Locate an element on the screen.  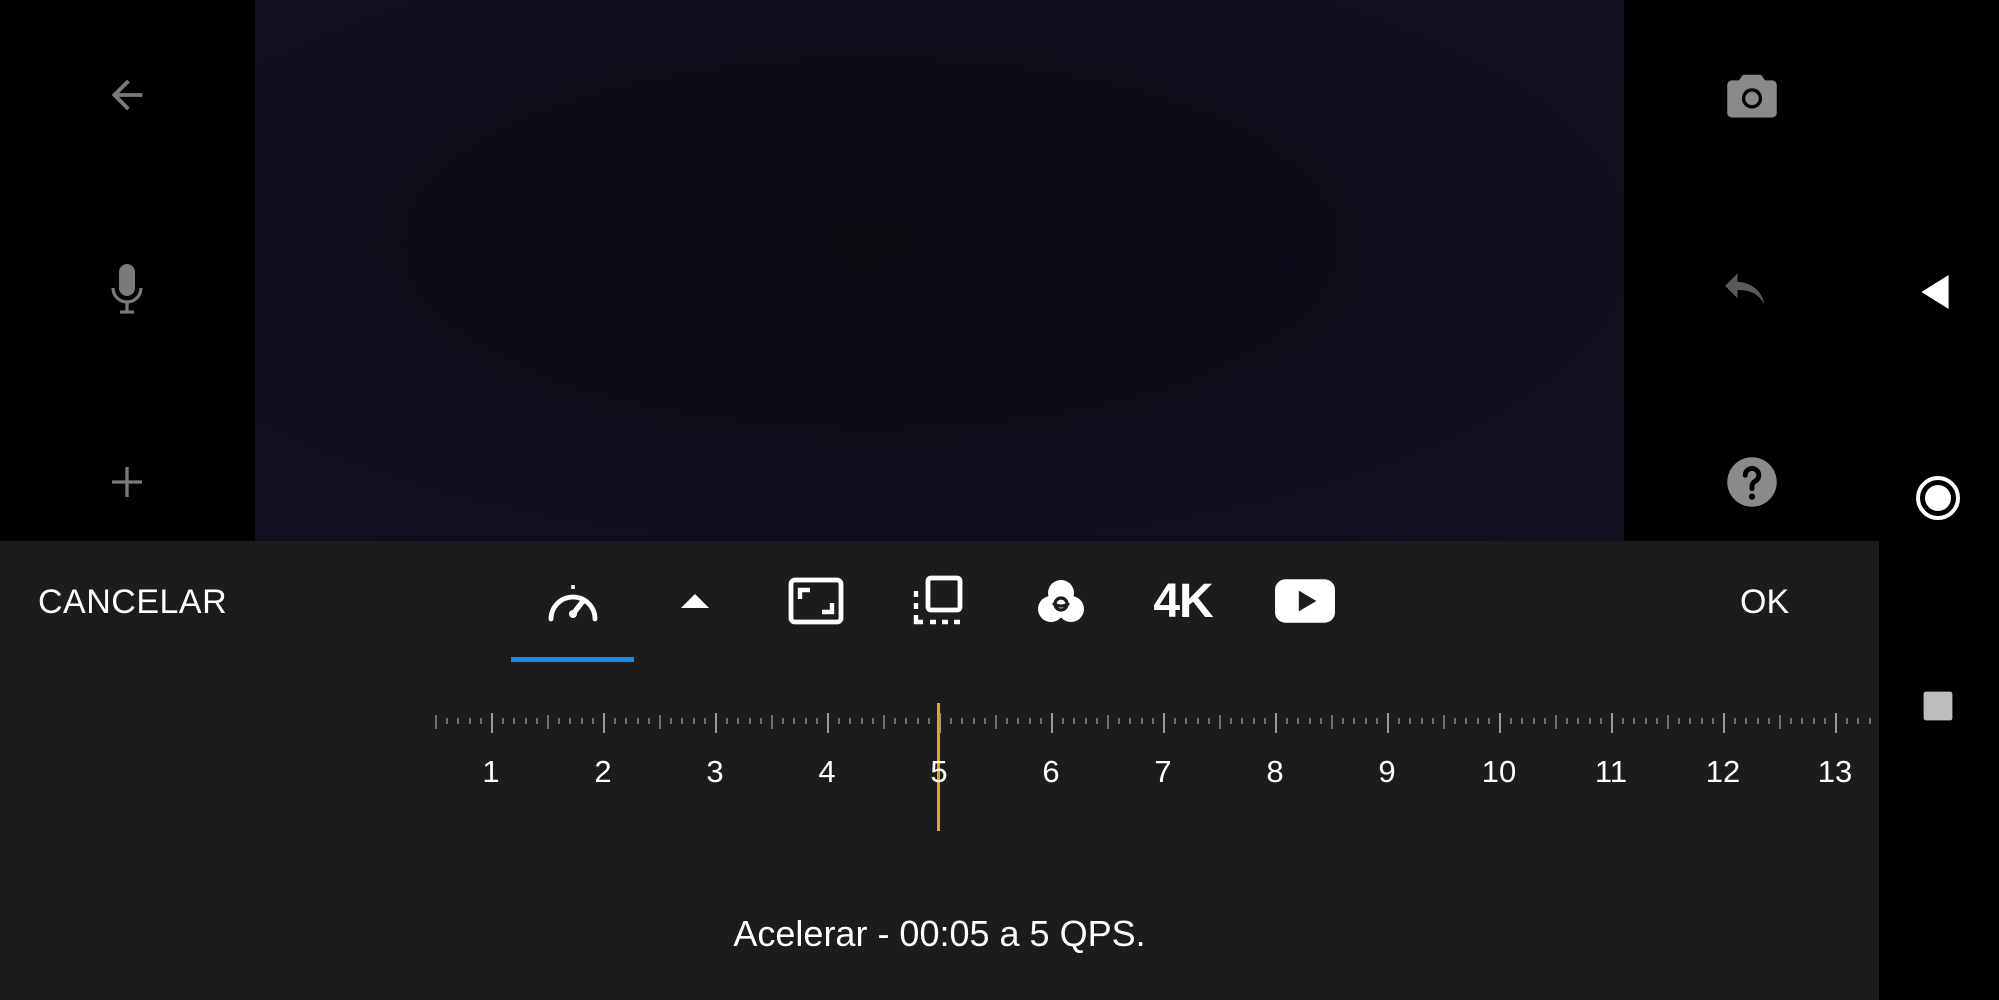
undo-icon is located at coordinates (1745, 289).